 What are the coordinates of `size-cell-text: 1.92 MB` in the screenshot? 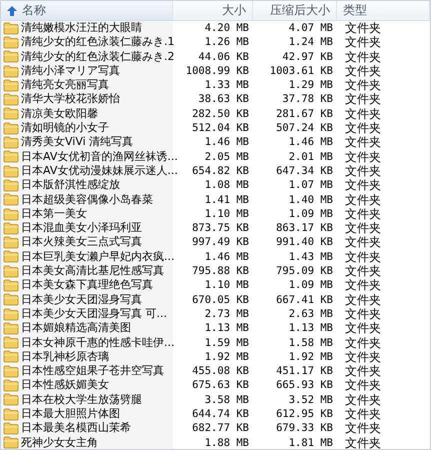 It's located at (227, 357).